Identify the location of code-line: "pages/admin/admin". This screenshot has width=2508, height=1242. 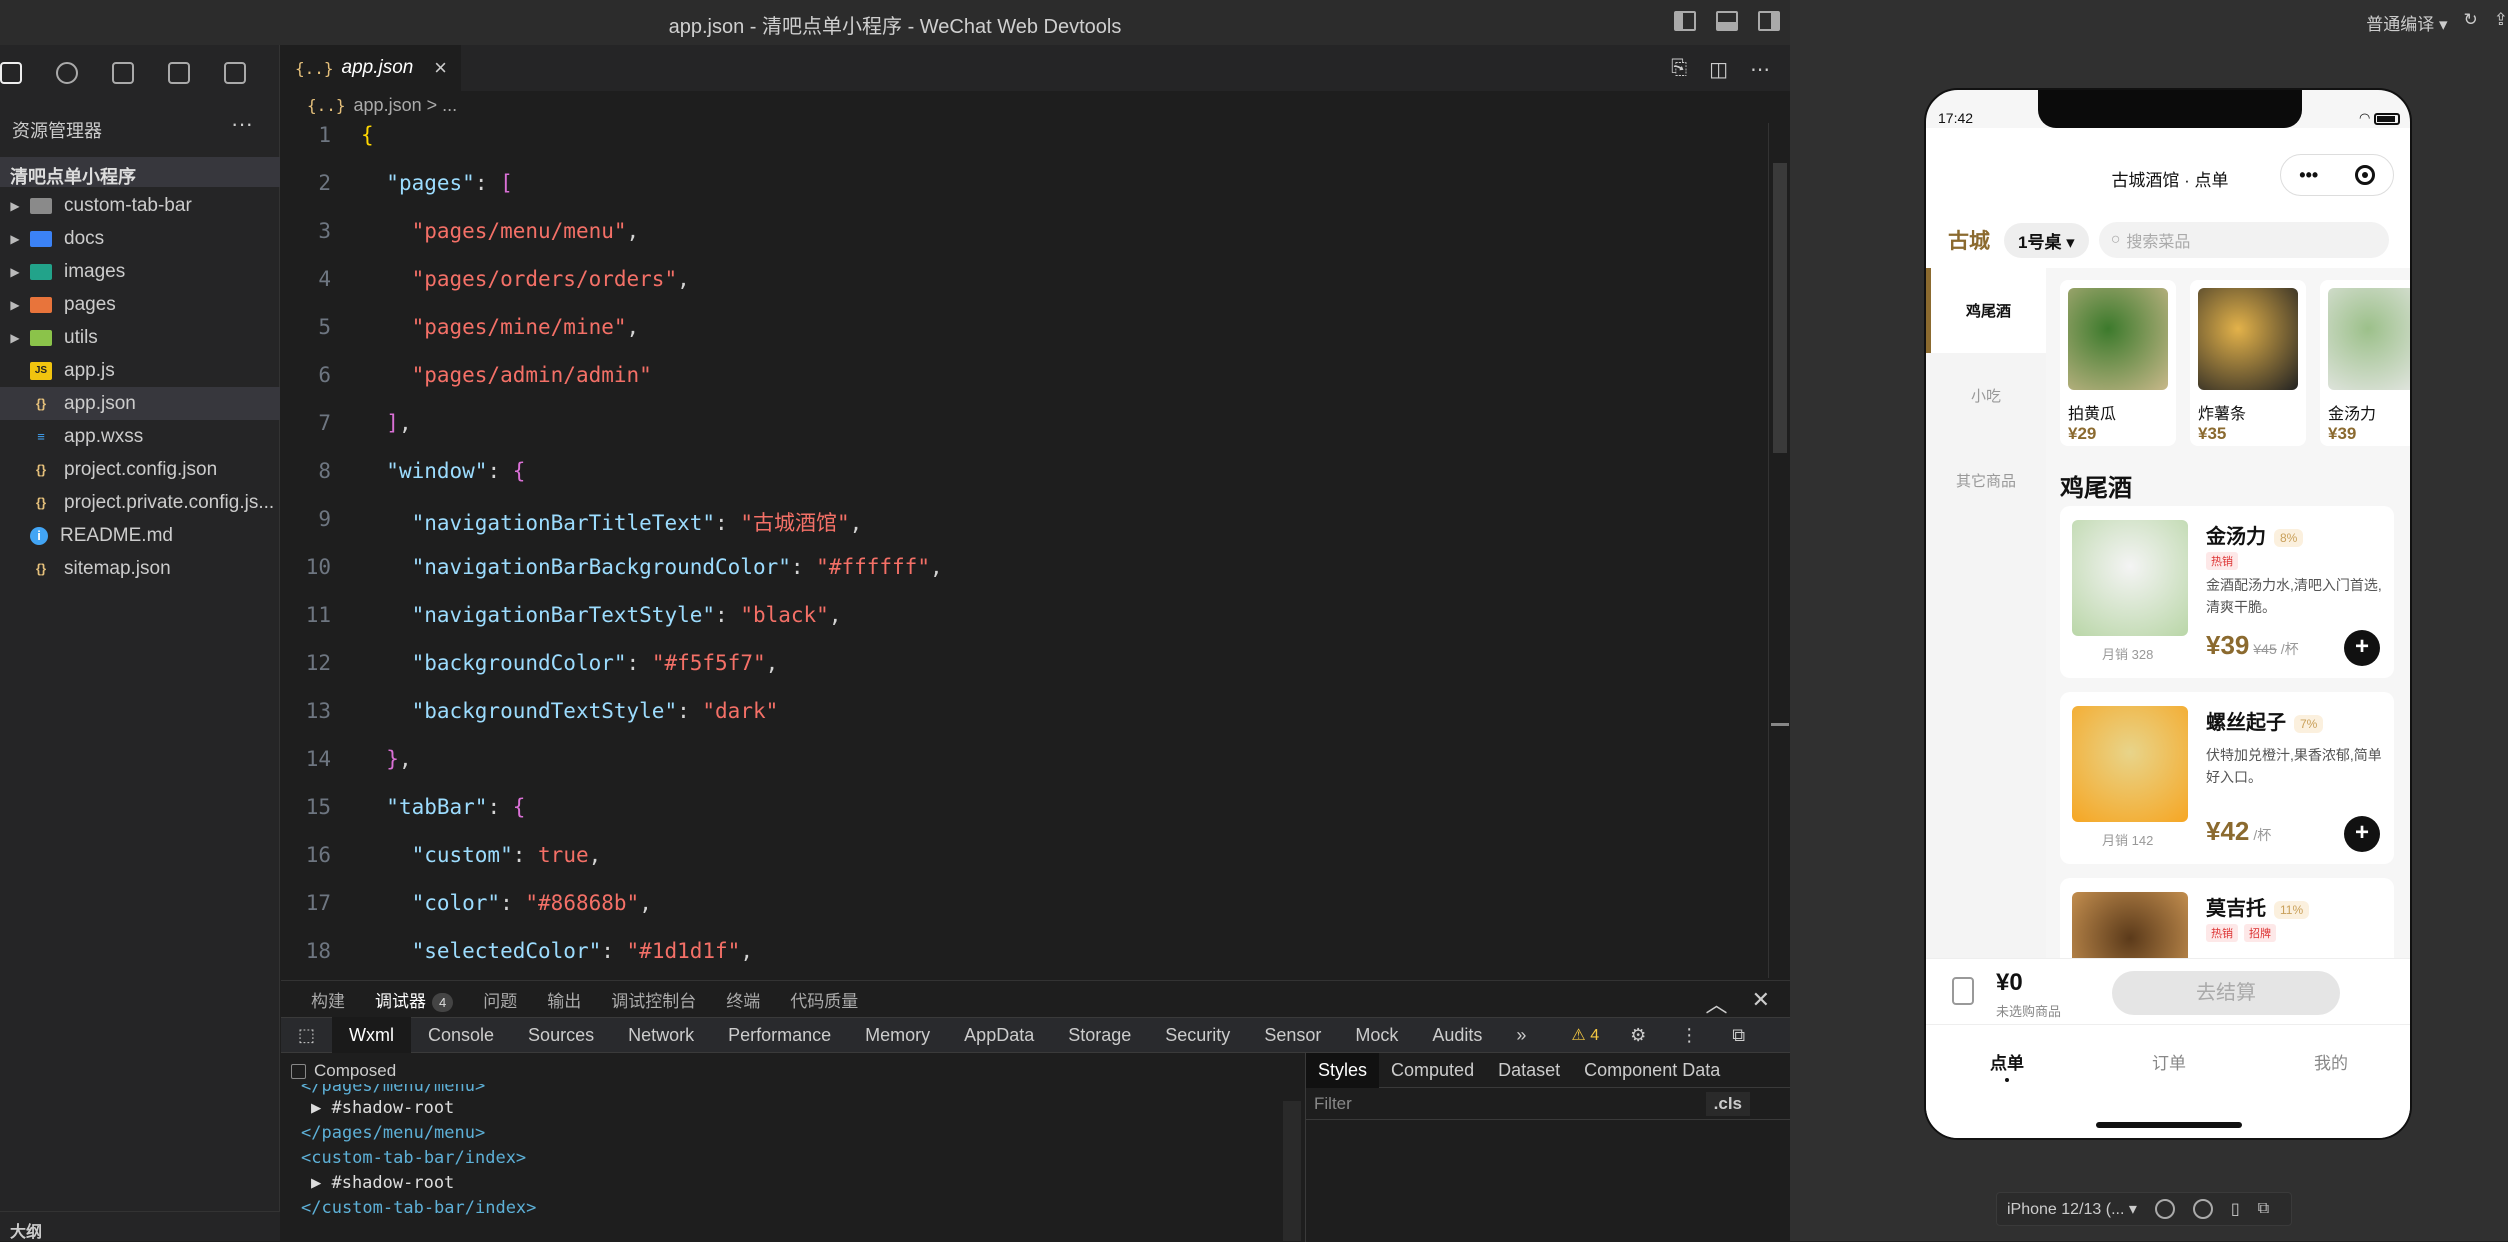
(506, 375).